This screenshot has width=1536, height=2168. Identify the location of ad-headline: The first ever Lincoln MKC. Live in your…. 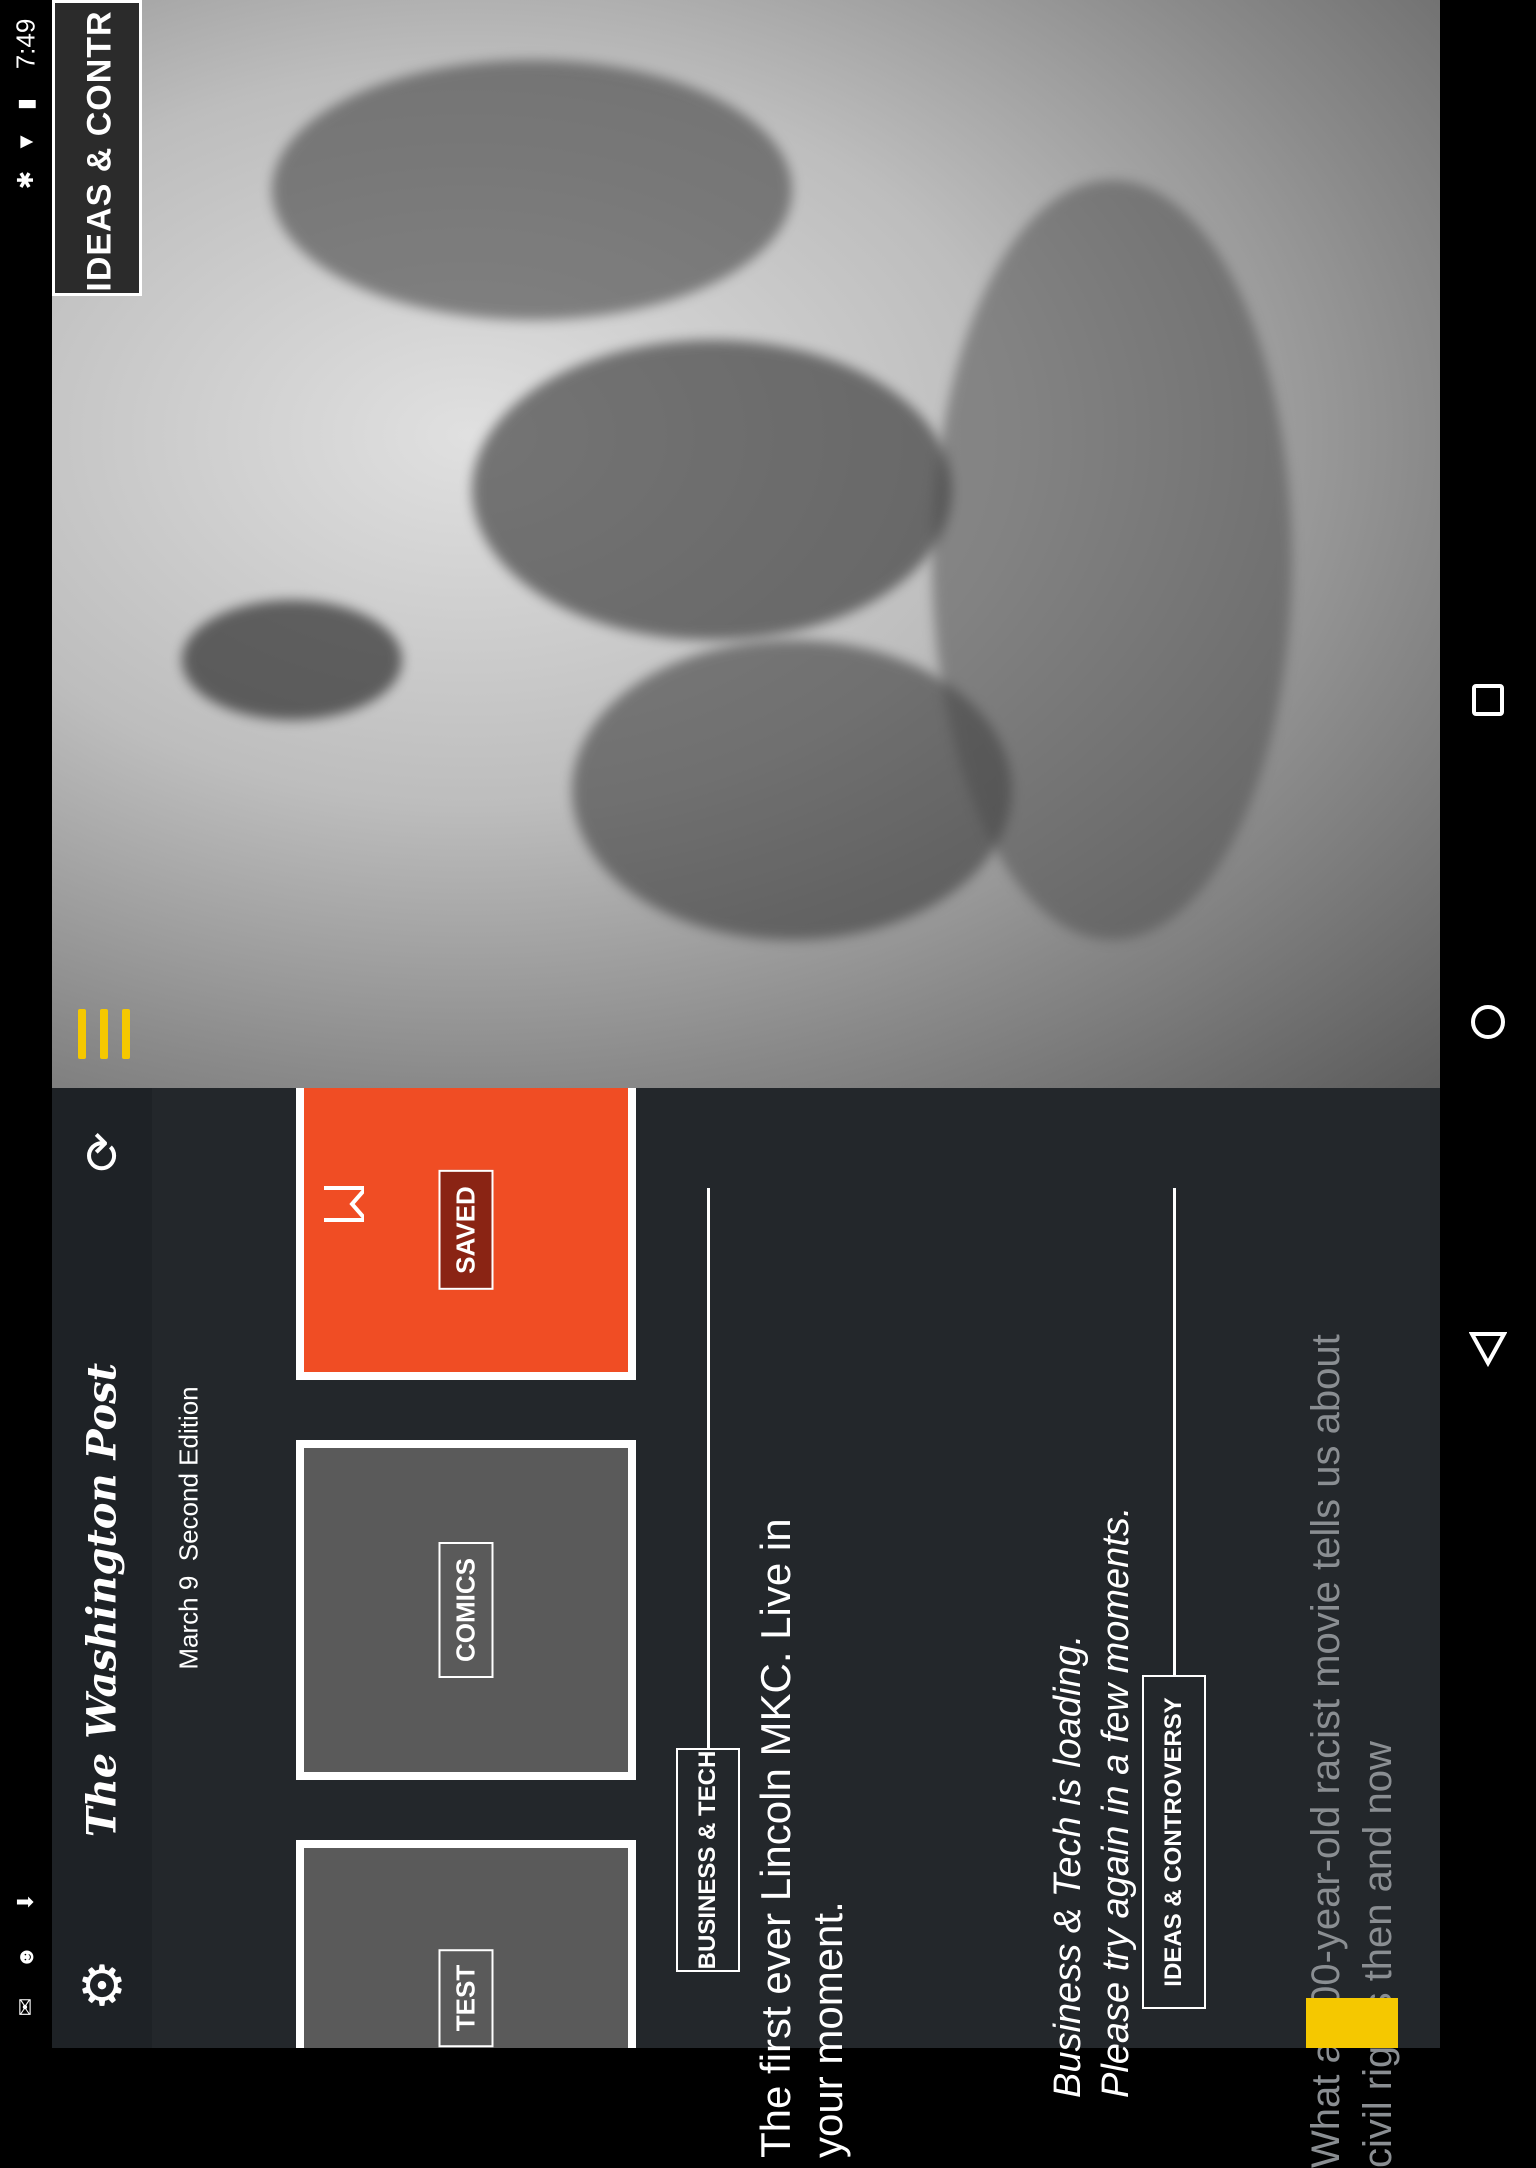
(802, 1808).